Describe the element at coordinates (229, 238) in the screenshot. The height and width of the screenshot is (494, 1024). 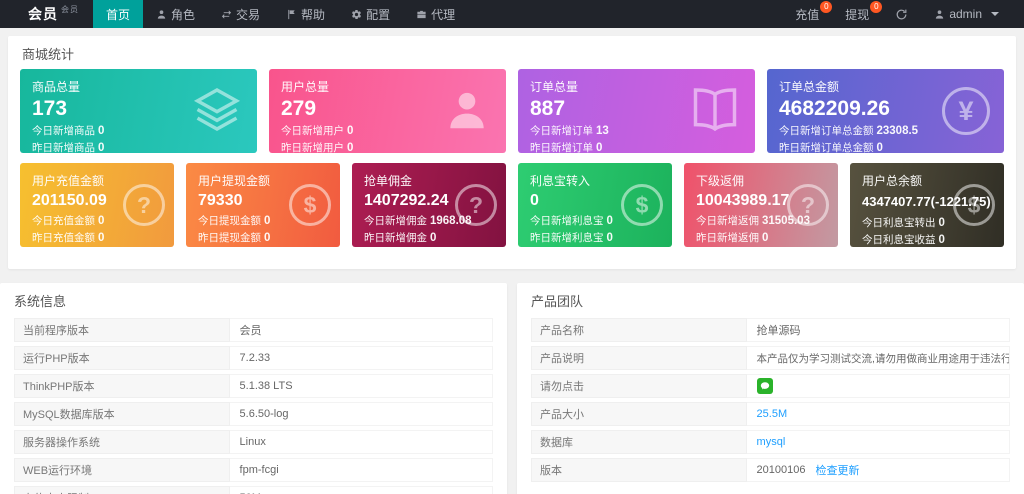
I see `stat-line-label: 昨日提现金额` at that location.